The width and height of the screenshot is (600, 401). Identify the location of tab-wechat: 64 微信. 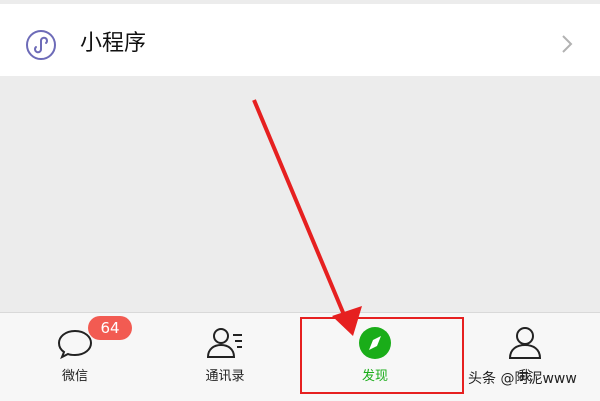
(75, 357).